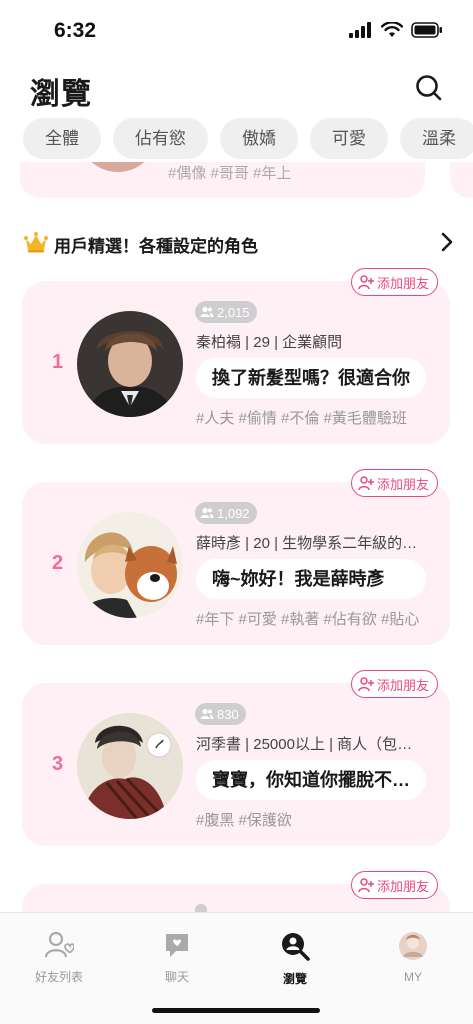 This screenshot has height=1024, width=473. What do you see at coordinates (176, 977) in the screenshot?
I see `nav-label: 聊天` at bounding box center [176, 977].